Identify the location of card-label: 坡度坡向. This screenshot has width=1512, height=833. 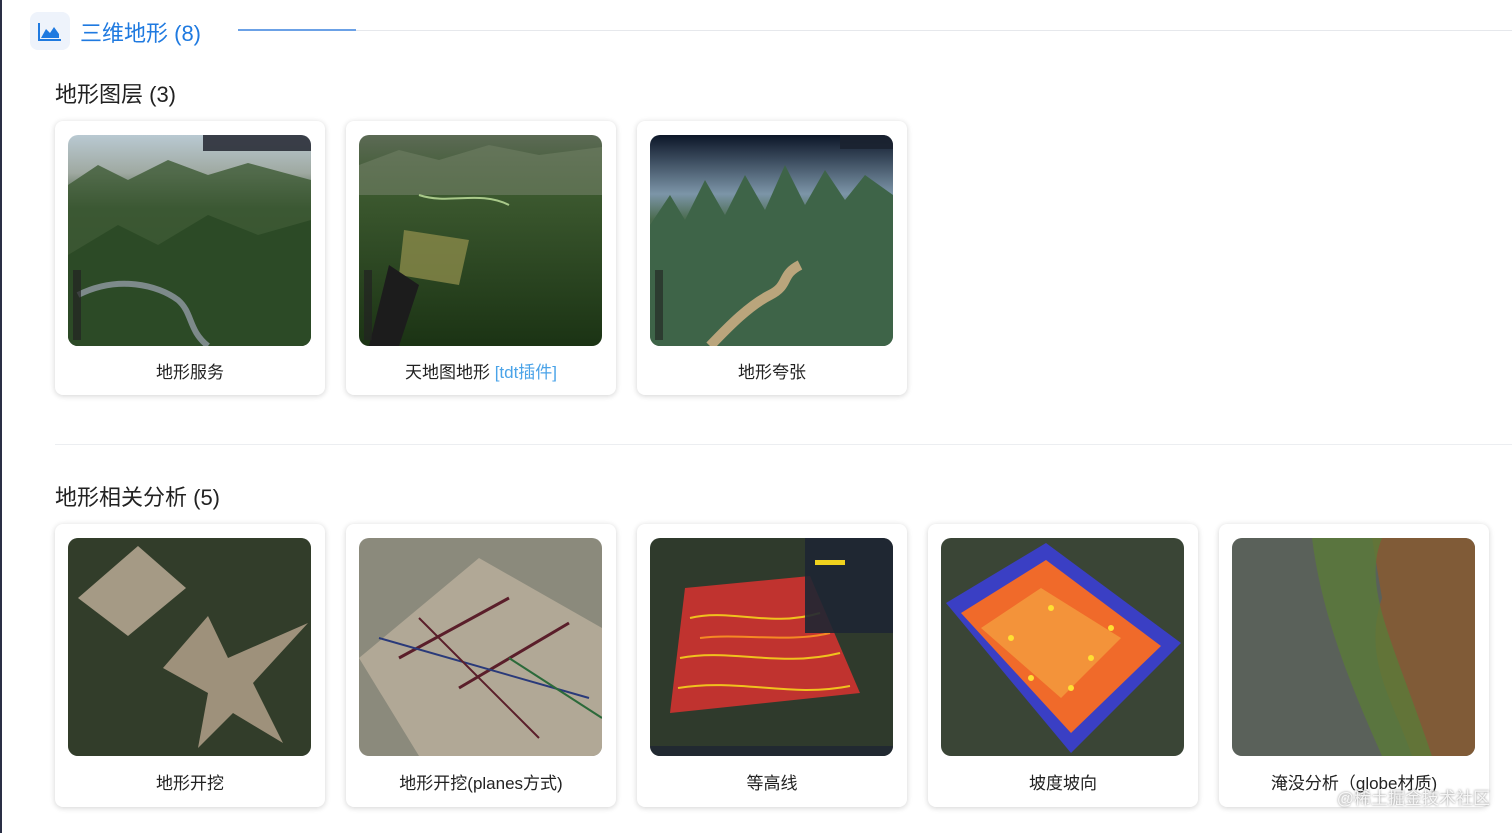
(1063, 781).